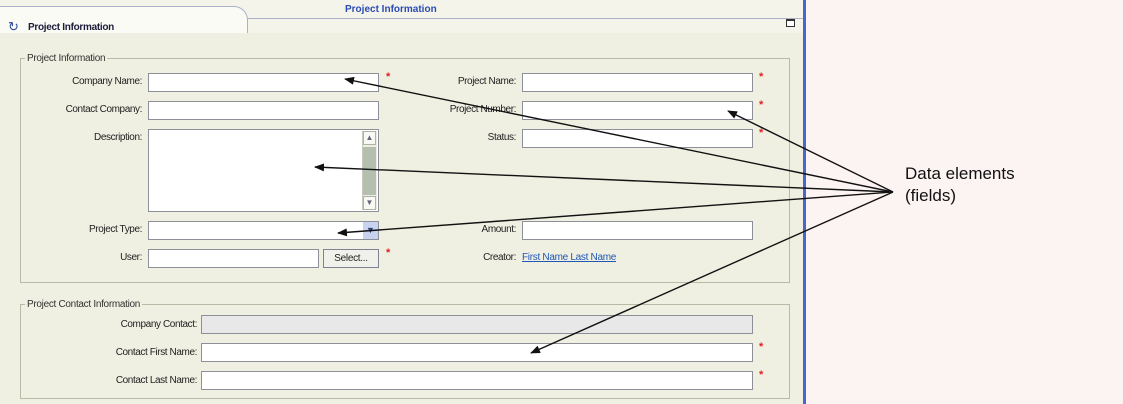 Image resolution: width=1123 pixels, height=404 pixels. Describe the element at coordinates (604, 178) in the screenshot. I see `arrow-to-description` at that location.